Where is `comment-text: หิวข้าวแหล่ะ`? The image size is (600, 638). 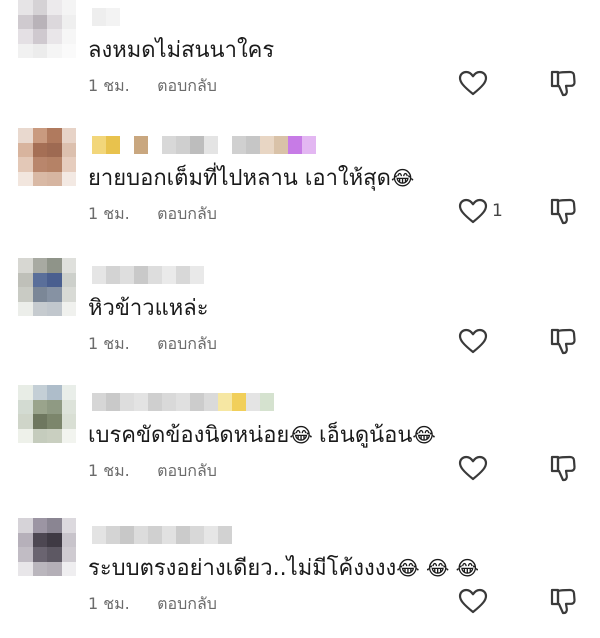
comment-text: หิวข้าวแหล่ะ is located at coordinates (148, 308).